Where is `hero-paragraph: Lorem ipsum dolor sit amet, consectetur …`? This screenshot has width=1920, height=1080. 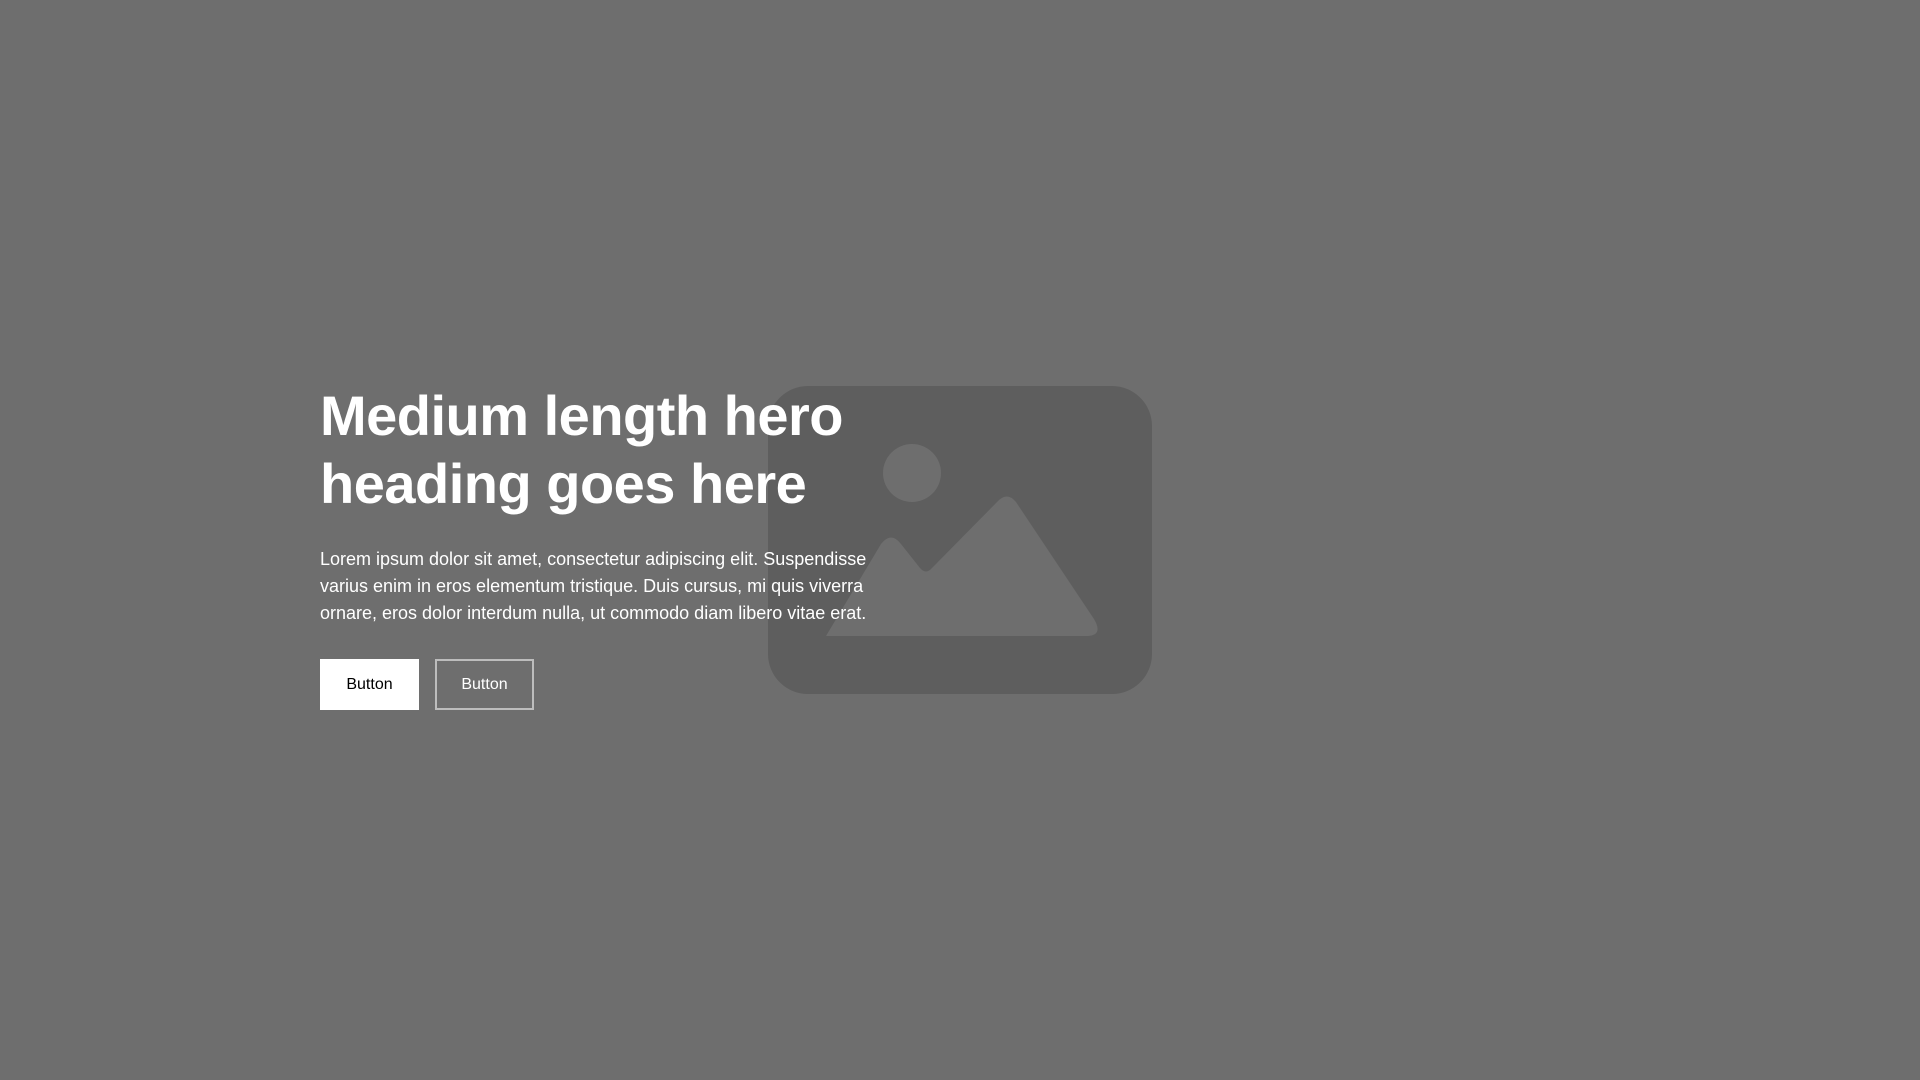
hero-paragraph: Lorem ipsum dolor sit amet, consectetur … is located at coordinates (593, 586).